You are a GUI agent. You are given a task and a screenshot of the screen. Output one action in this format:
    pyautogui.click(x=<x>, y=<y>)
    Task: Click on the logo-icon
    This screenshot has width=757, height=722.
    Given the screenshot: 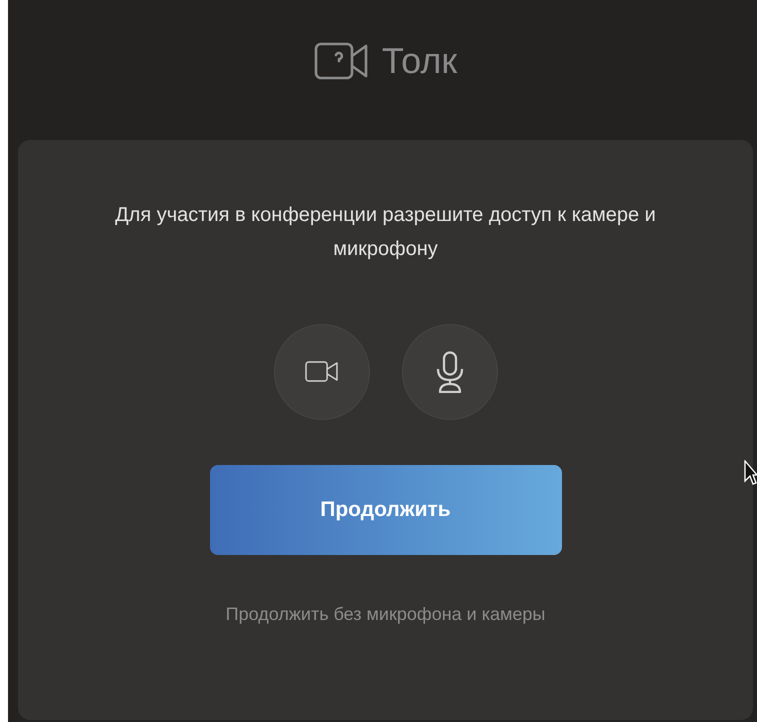 What is the action you would take?
    pyautogui.click(x=342, y=61)
    